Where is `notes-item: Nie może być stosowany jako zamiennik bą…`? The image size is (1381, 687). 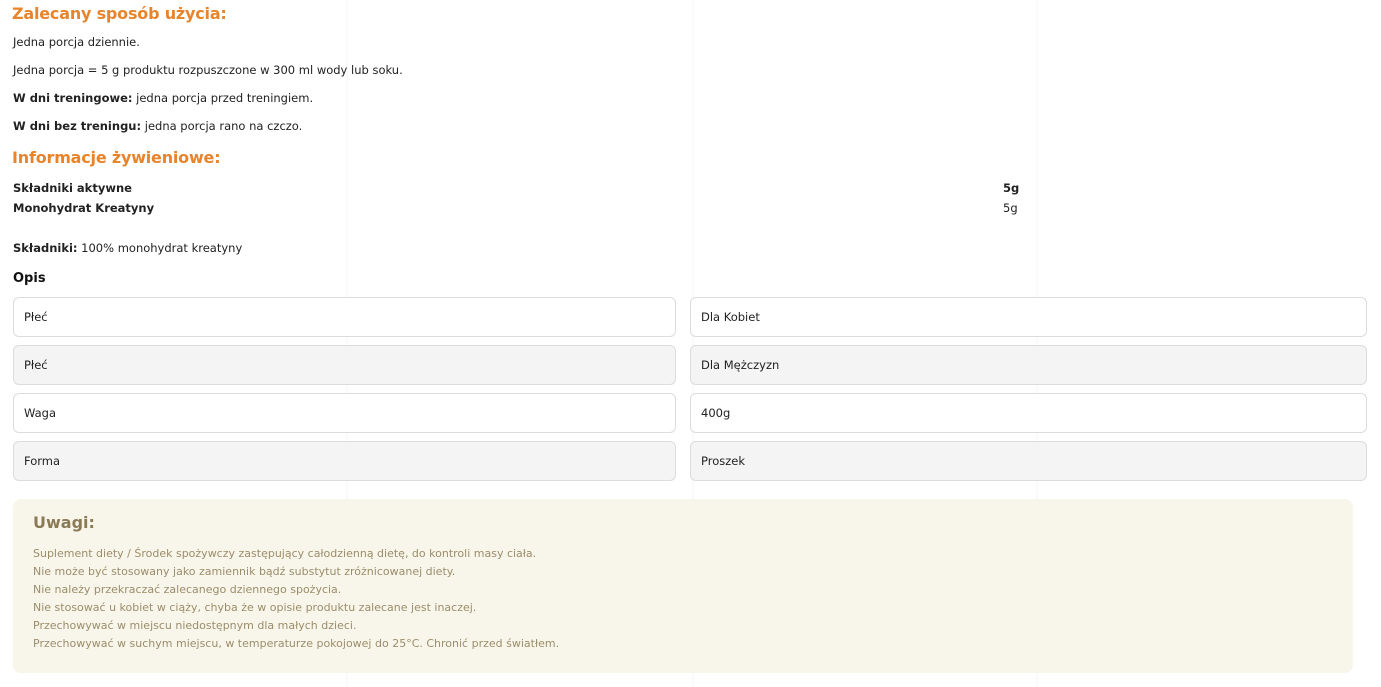 notes-item: Nie może być stosowany jako zamiennik bą… is located at coordinates (244, 571).